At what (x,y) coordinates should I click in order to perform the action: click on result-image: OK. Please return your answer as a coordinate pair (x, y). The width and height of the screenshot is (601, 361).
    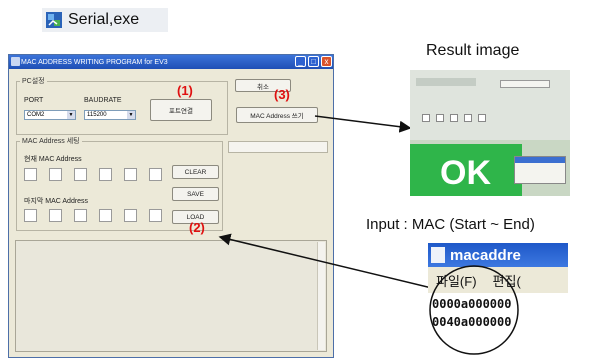
    Looking at the image, I should click on (490, 133).